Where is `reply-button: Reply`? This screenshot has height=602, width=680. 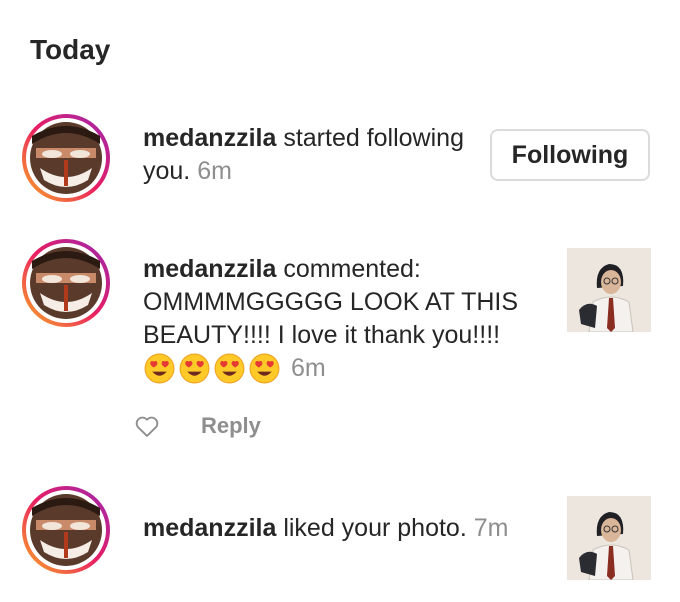 reply-button: Reply is located at coordinates (231, 426).